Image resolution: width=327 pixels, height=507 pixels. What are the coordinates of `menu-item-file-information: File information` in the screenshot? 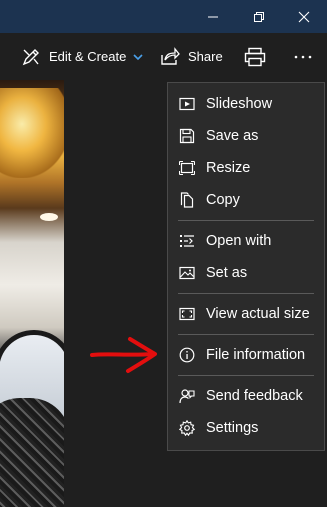 It's located at (246, 355).